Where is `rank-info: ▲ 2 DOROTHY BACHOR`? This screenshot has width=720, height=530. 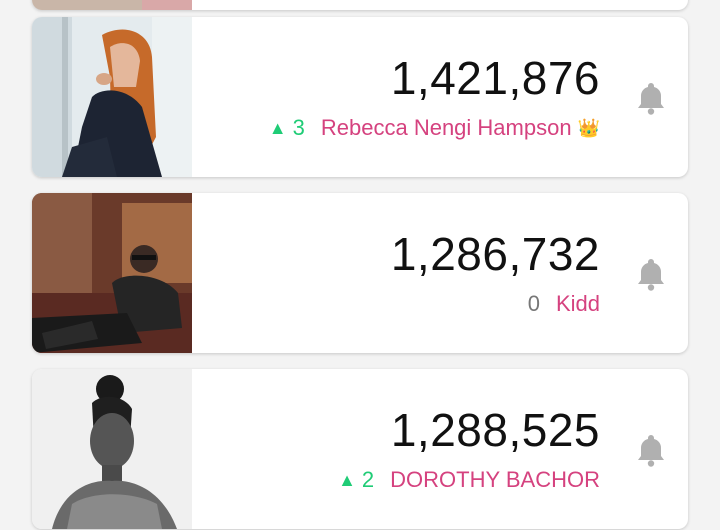
rank-info: ▲ 2 DOROTHY BACHOR is located at coordinates (469, 480).